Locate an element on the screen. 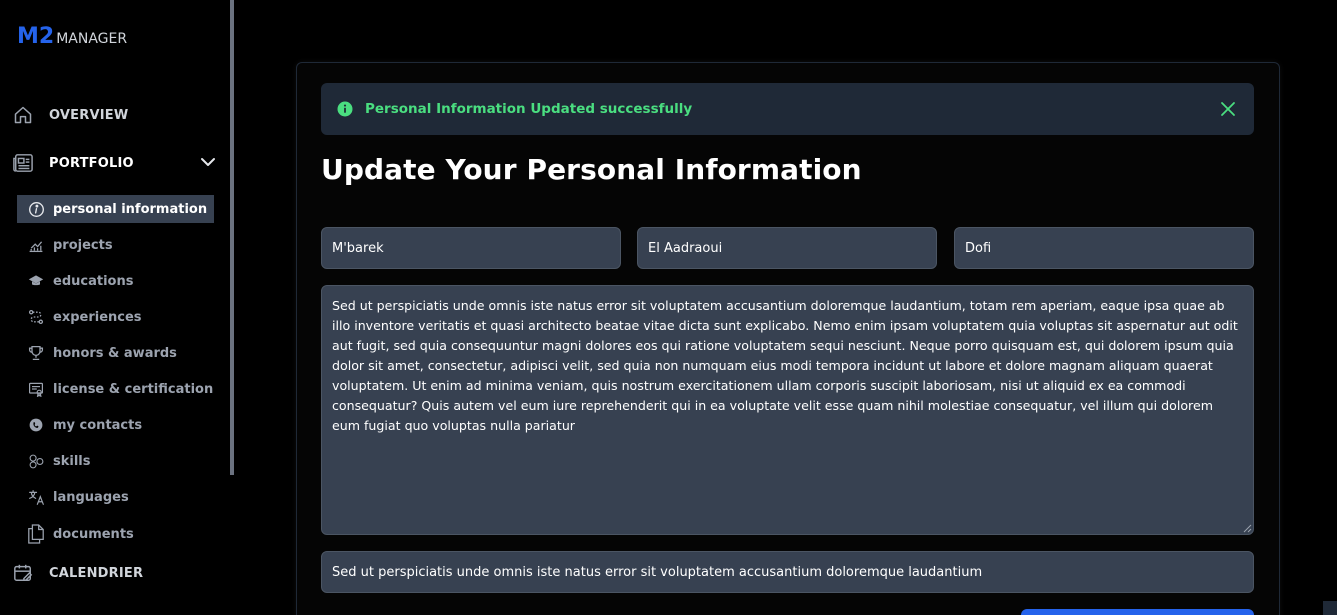  scroll-corner is located at coordinates (1330, 608).